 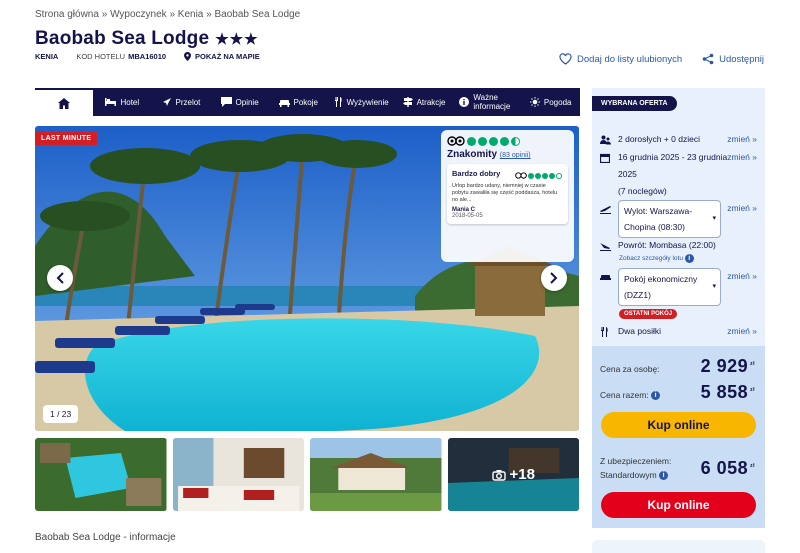 What do you see at coordinates (609, 247) in the screenshot?
I see `plane-arrival-icon` at bounding box center [609, 247].